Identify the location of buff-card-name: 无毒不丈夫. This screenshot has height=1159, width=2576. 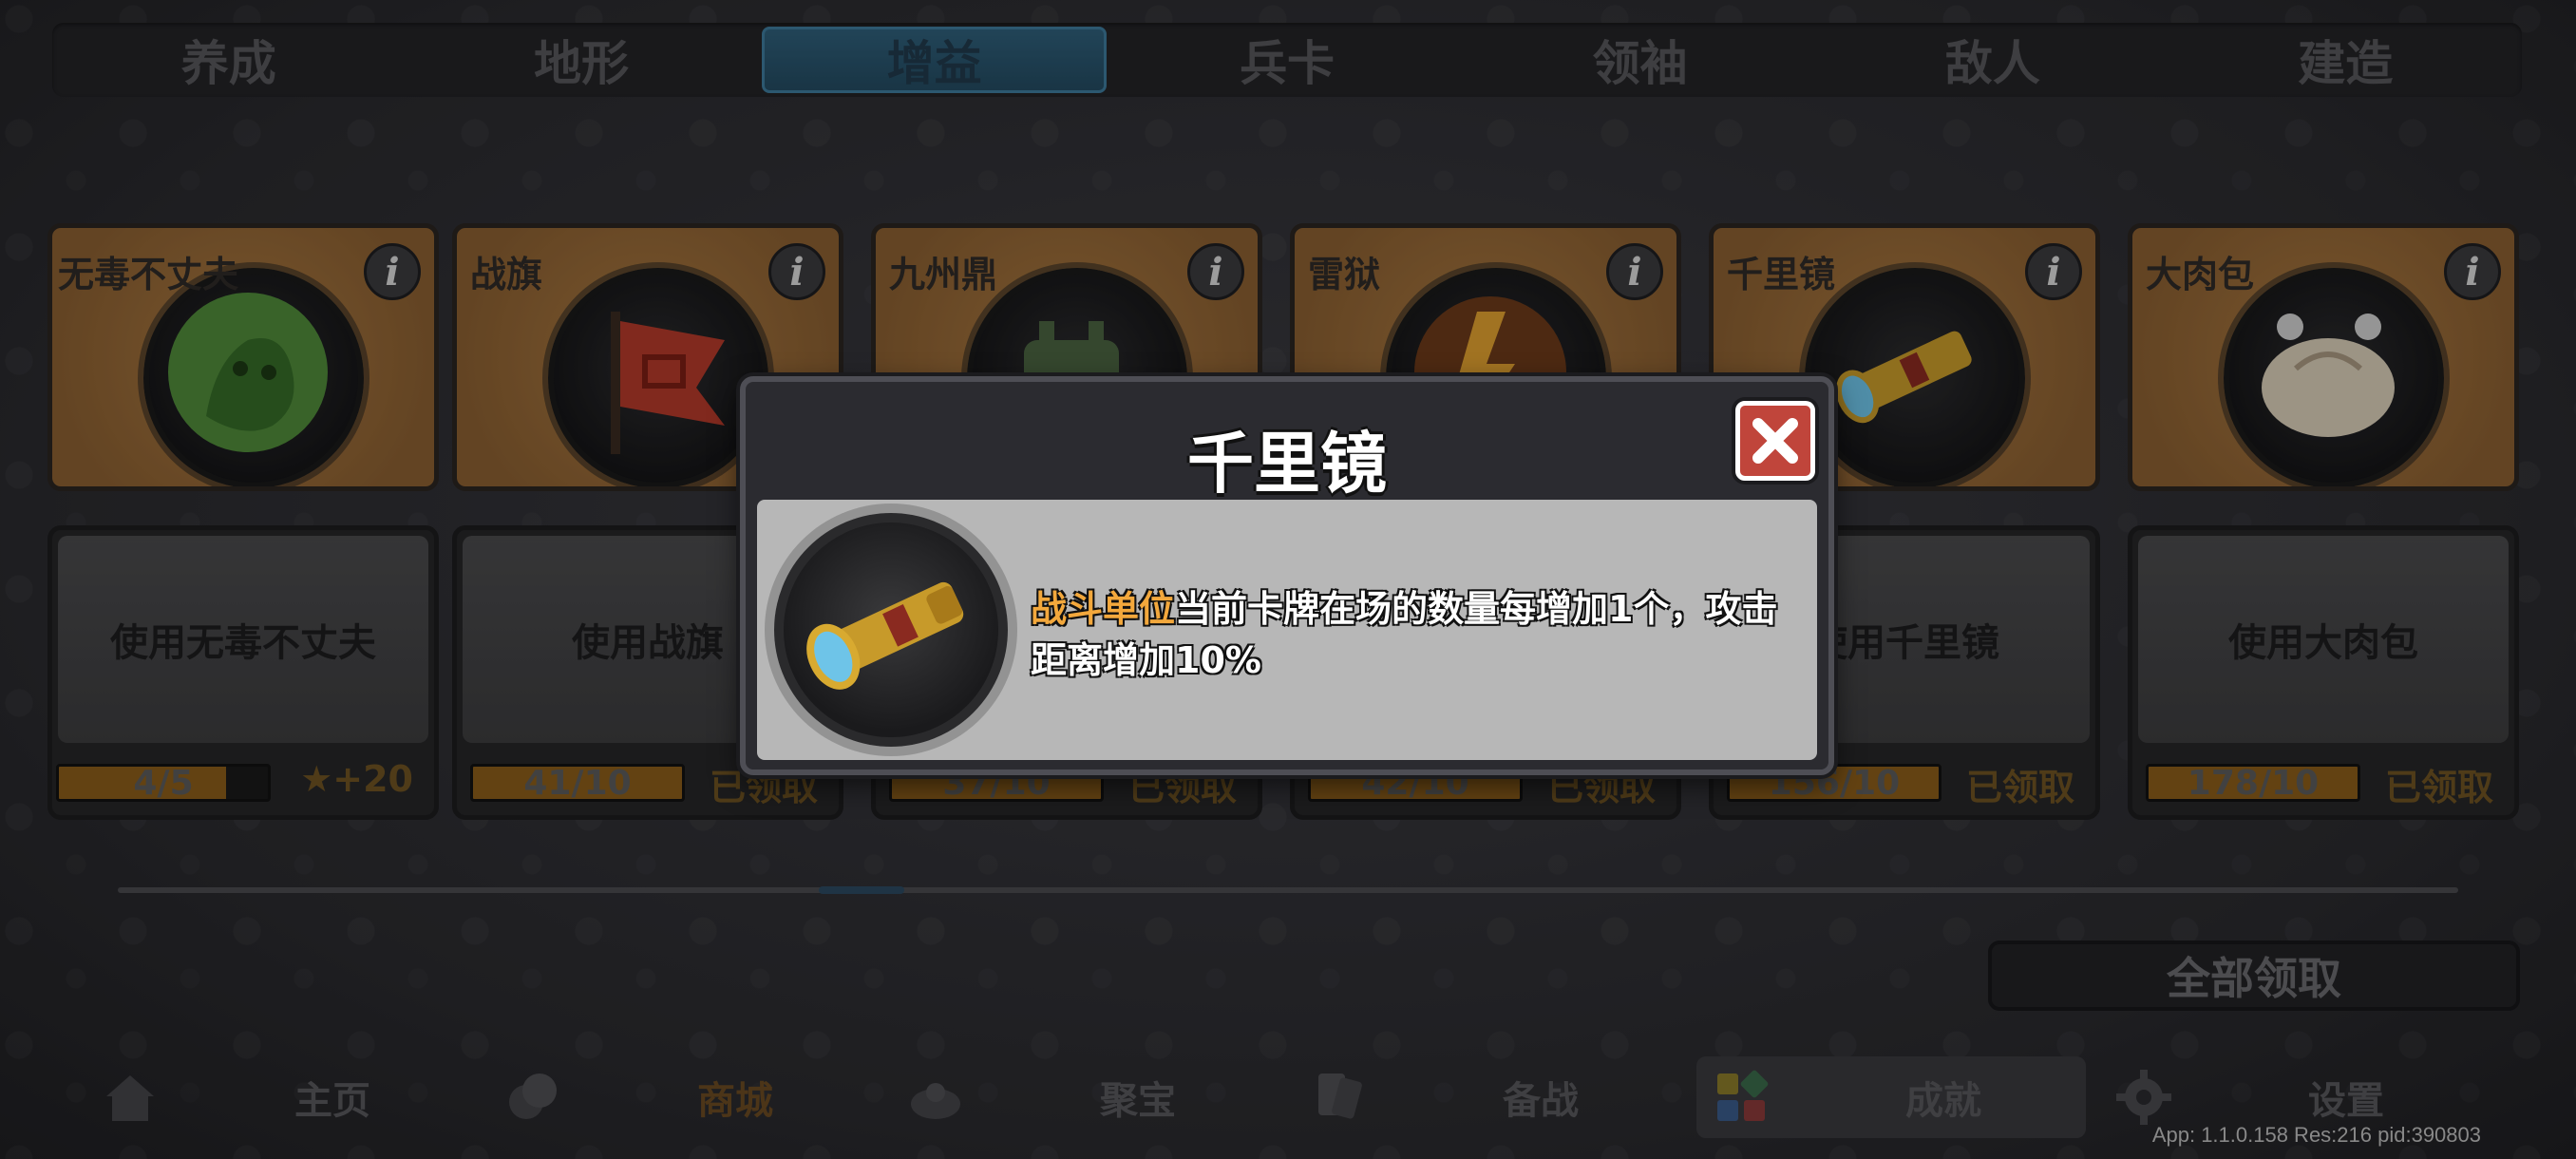
(148, 274).